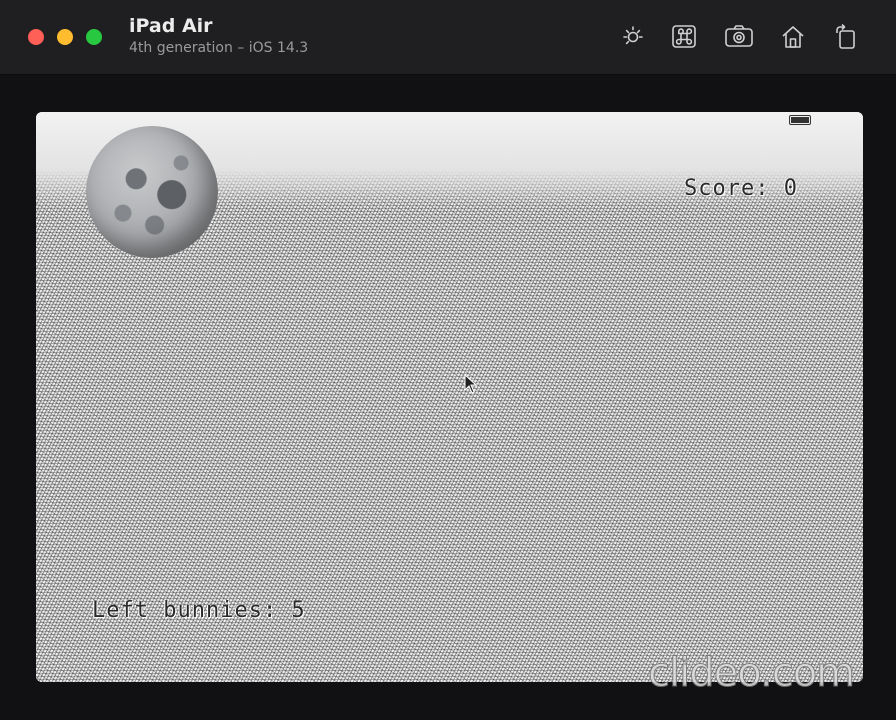  Describe the element at coordinates (94, 37) in the screenshot. I see `zoom-window-button` at that location.